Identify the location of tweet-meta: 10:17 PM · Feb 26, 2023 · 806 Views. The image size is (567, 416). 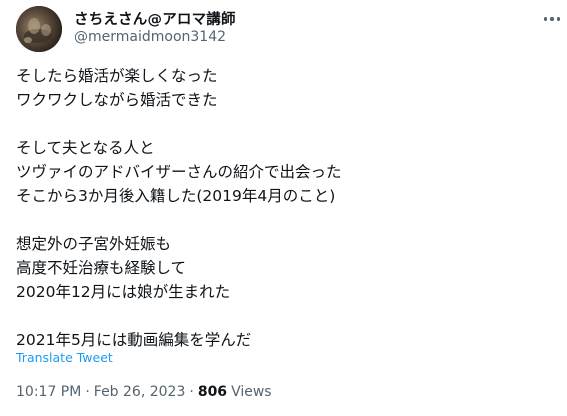
(144, 392).